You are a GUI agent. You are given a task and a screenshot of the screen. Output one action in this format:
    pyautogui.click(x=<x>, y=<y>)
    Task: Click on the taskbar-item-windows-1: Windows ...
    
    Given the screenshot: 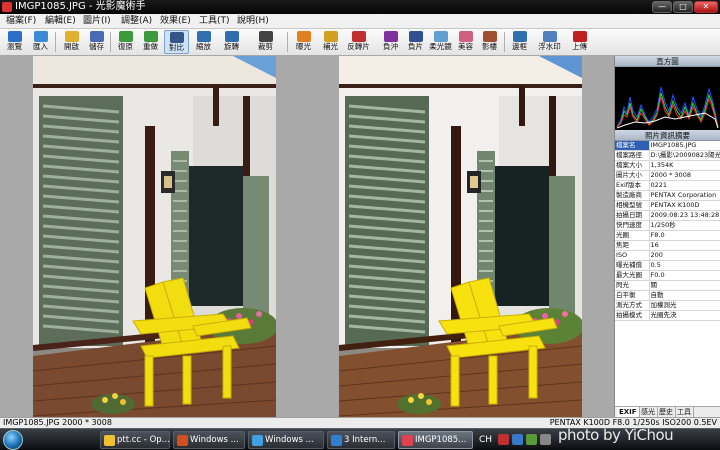 What is the action you would take?
    pyautogui.click(x=209, y=440)
    